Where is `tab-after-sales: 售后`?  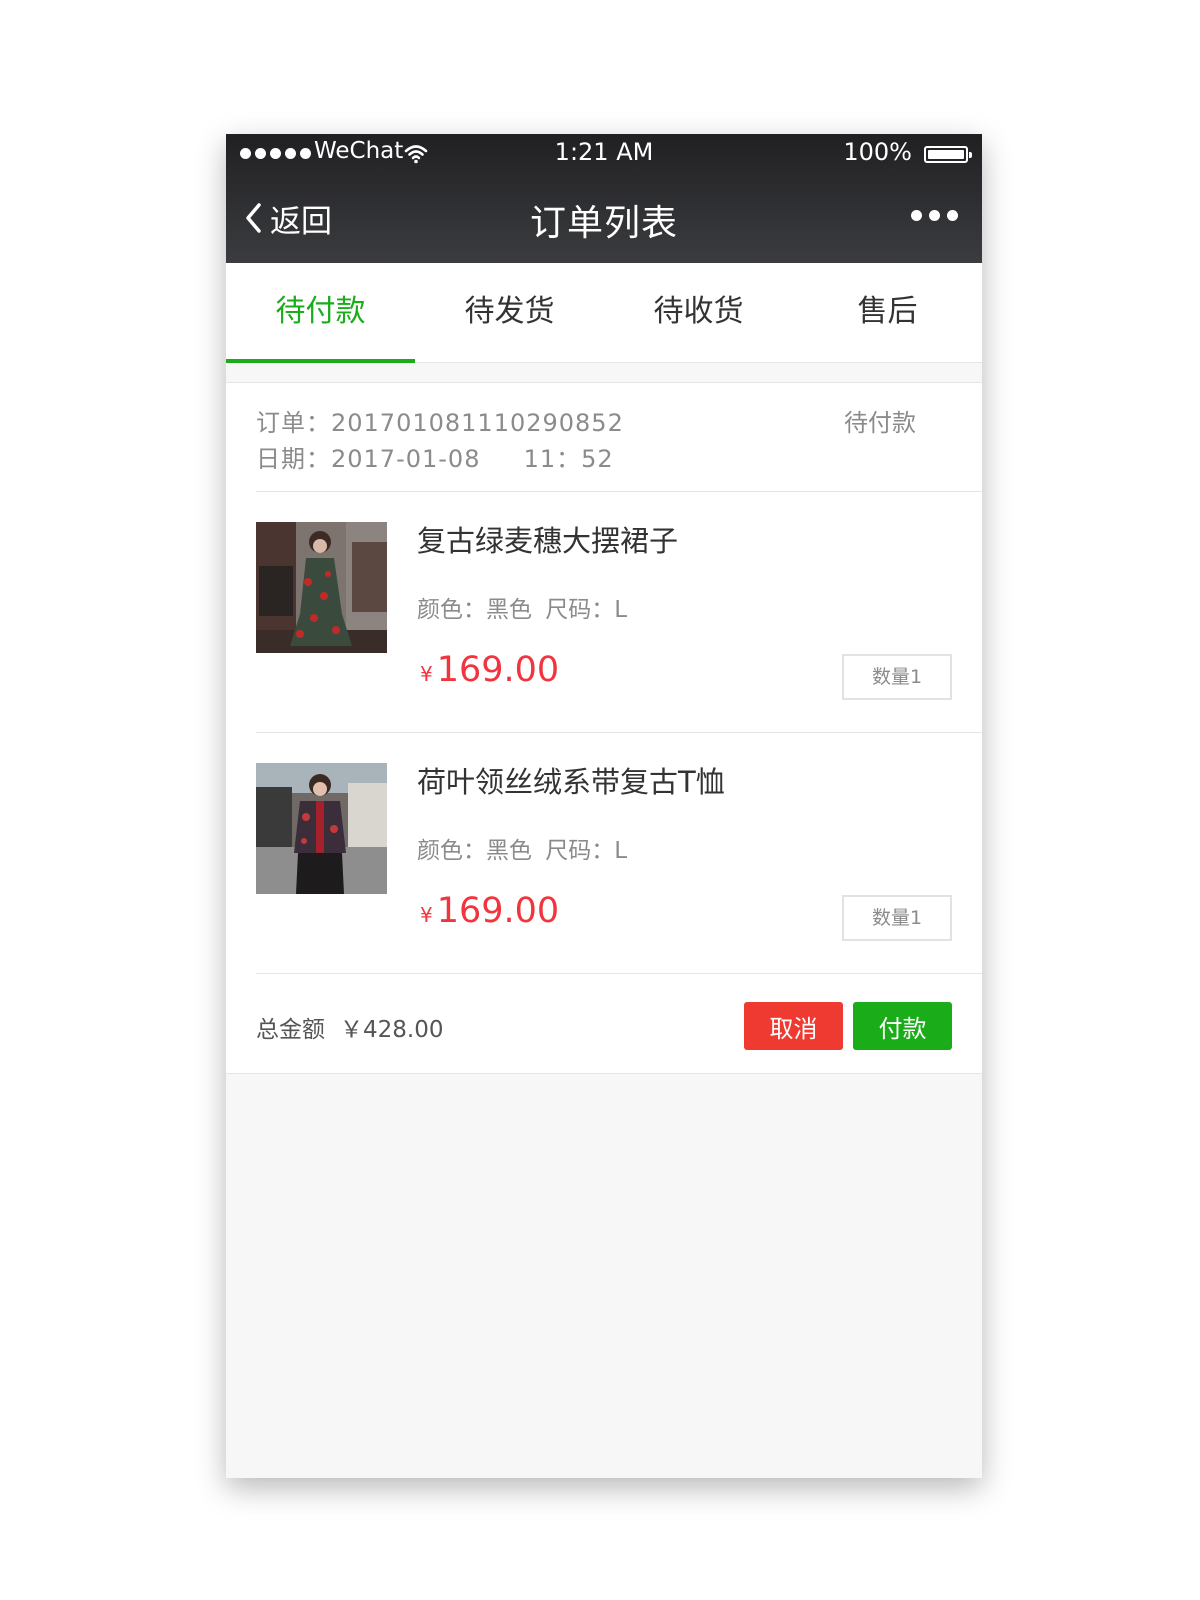 tab-after-sales: 售后 is located at coordinates (887, 312).